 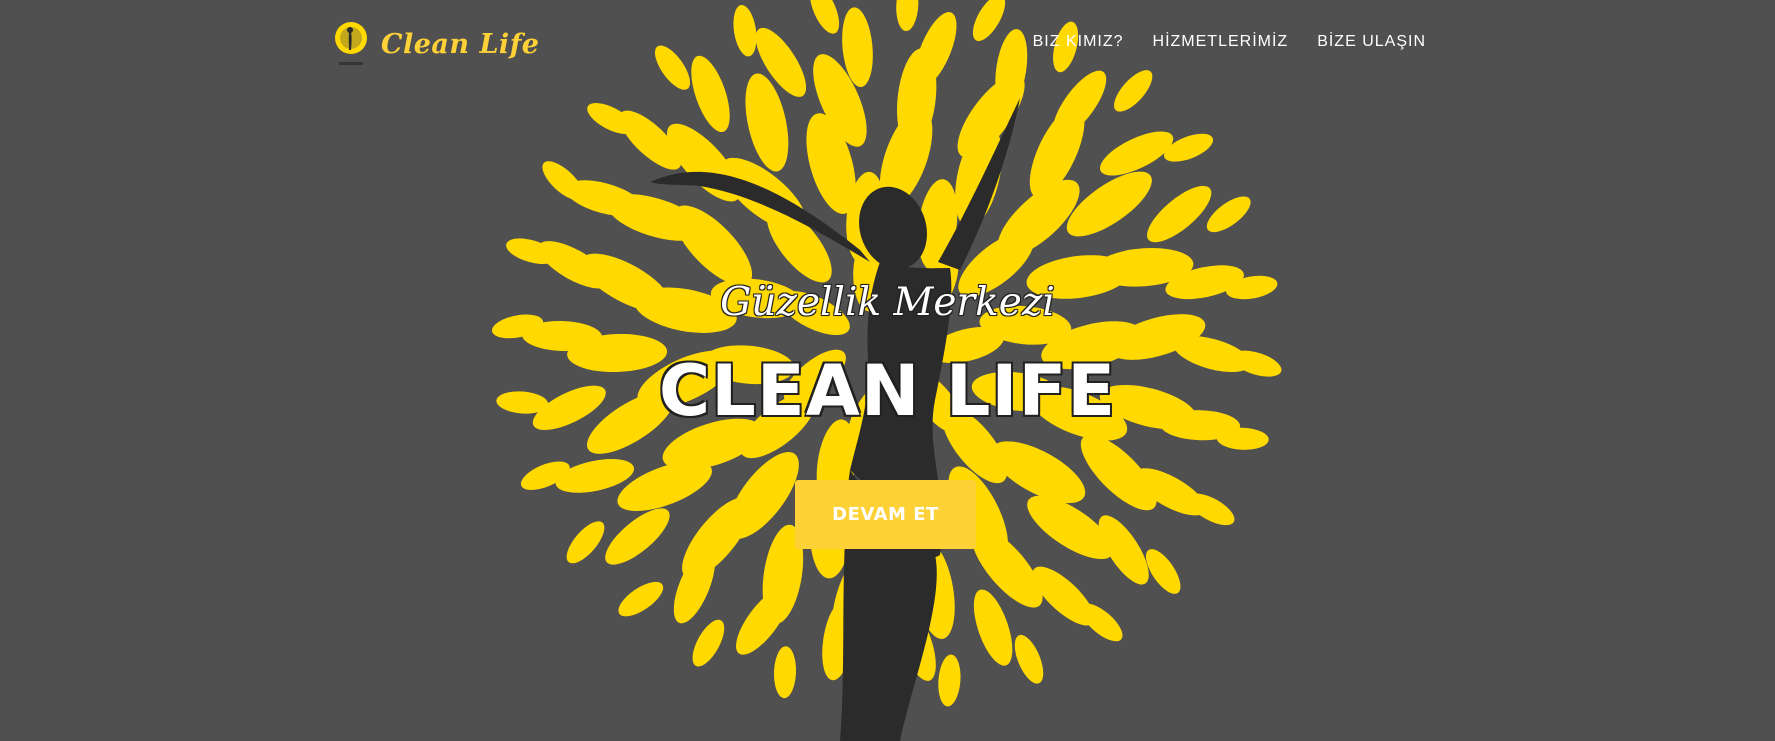 I want to click on nav-item-bize-ulasin: BİZE ULAŞIN, so click(x=1371, y=42).